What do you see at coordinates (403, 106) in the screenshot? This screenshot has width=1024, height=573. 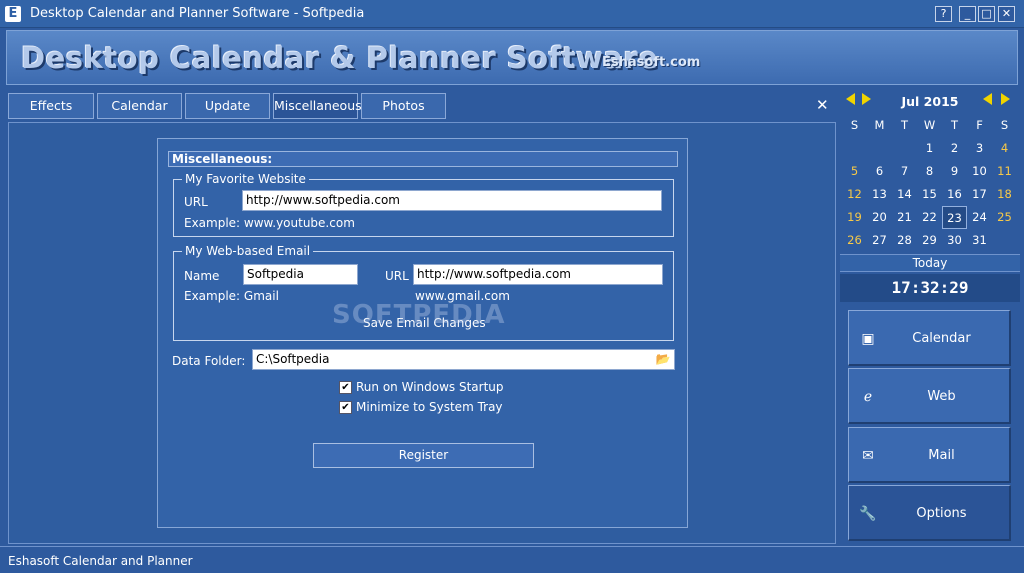 I see `tab-photos: Photos` at bounding box center [403, 106].